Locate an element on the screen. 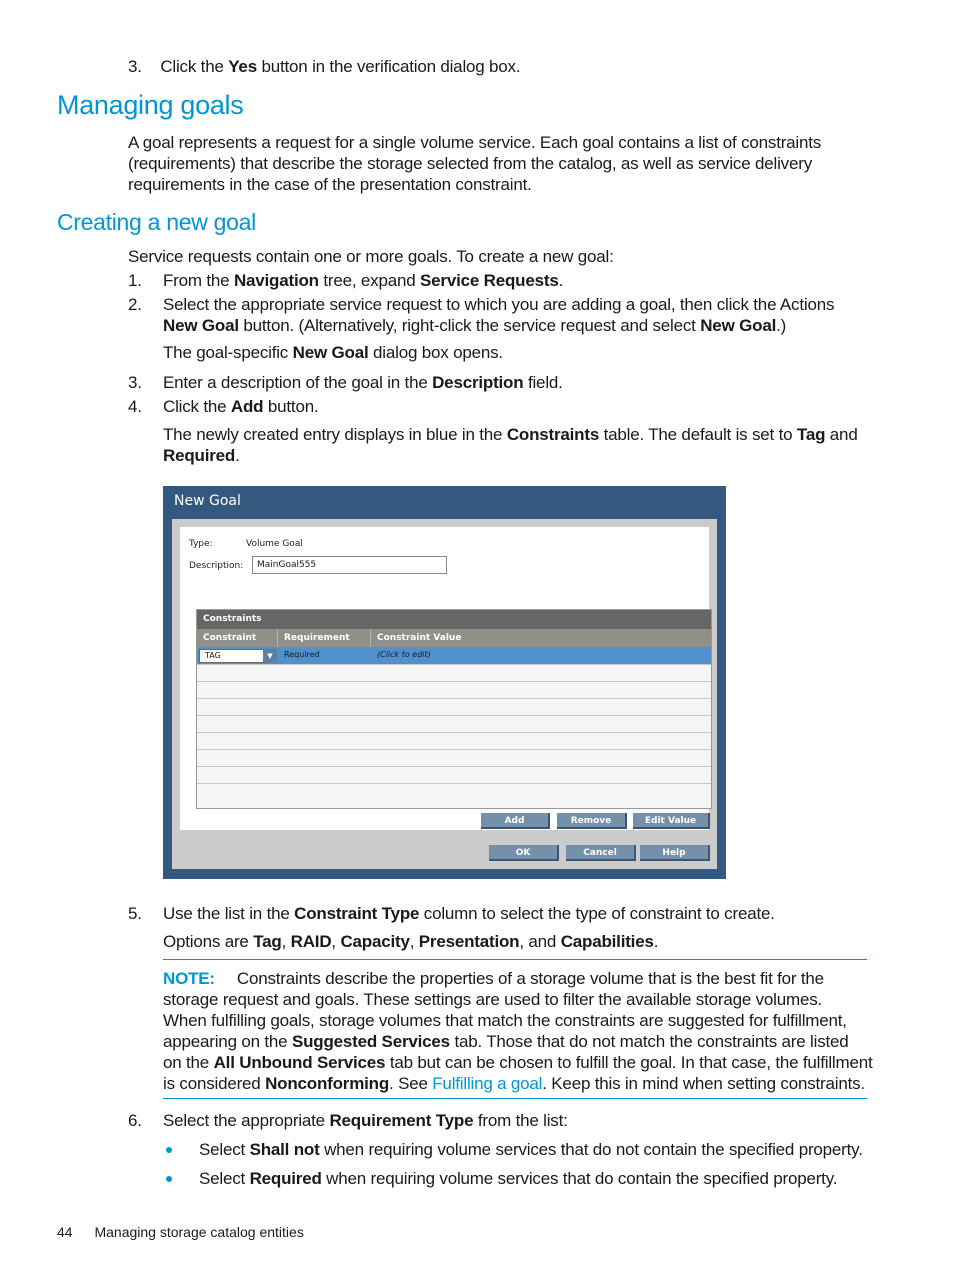 The width and height of the screenshot is (954, 1271). bold-text: Constraints is located at coordinates (553, 434).